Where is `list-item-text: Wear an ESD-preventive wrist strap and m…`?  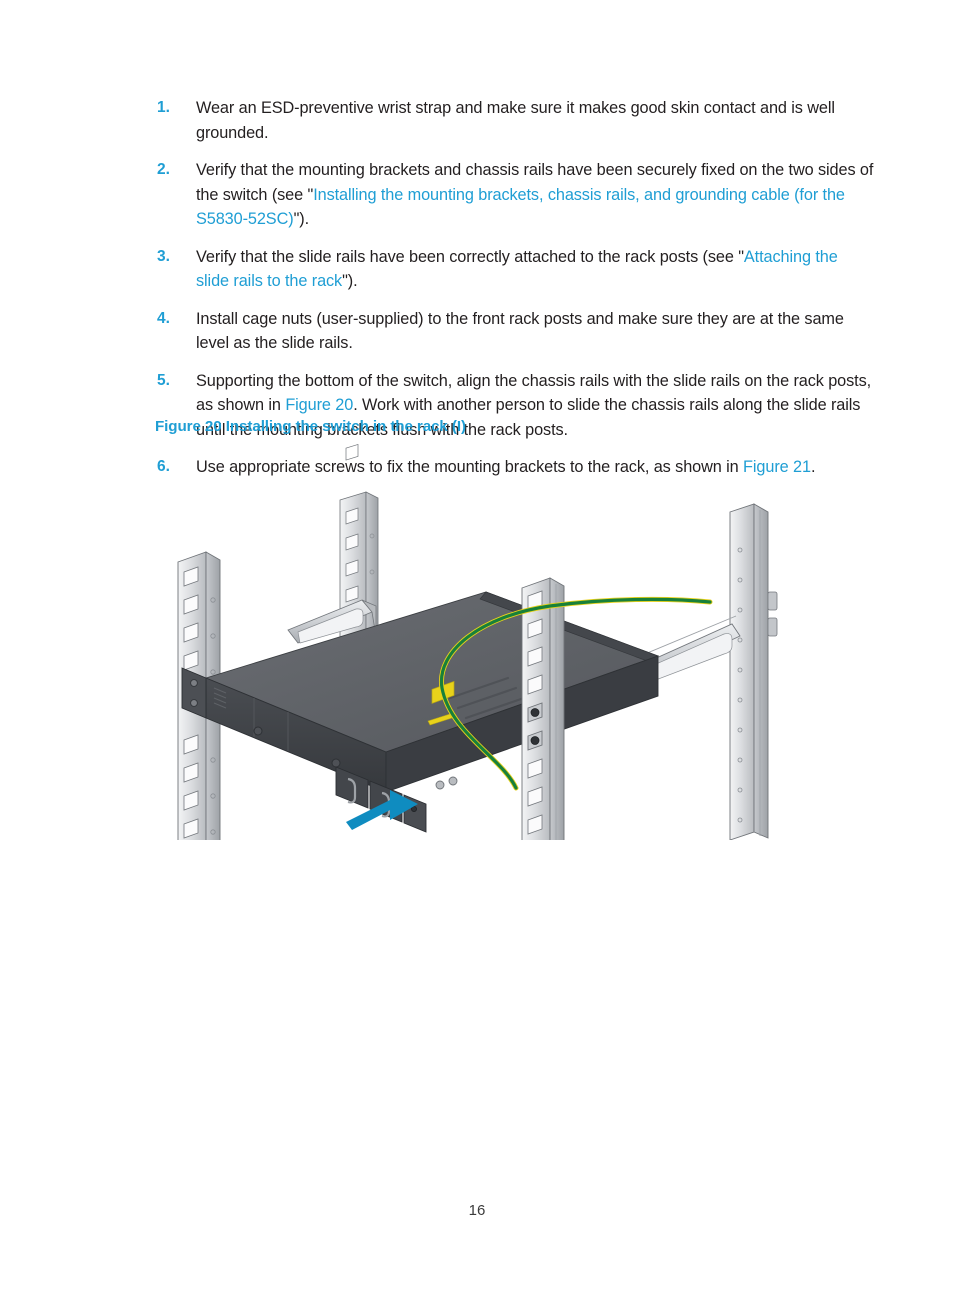 list-item-text: Wear an ESD-preventive wrist strap and m… is located at coordinates (535, 120).